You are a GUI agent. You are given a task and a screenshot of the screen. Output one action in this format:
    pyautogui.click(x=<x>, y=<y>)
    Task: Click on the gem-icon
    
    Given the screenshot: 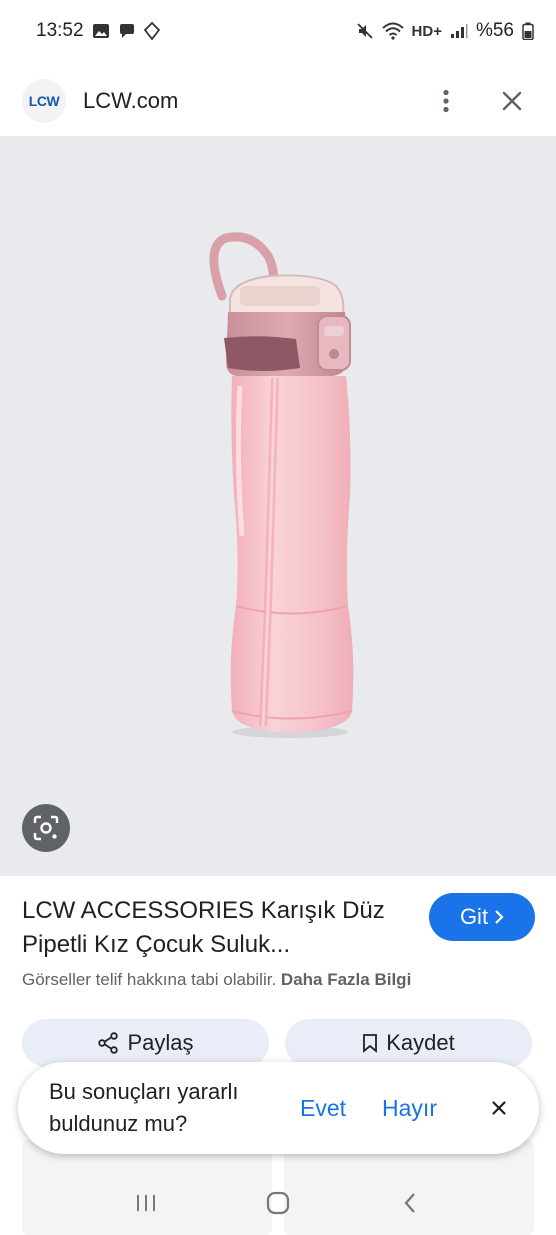 What is the action you would take?
    pyautogui.click(x=151, y=31)
    